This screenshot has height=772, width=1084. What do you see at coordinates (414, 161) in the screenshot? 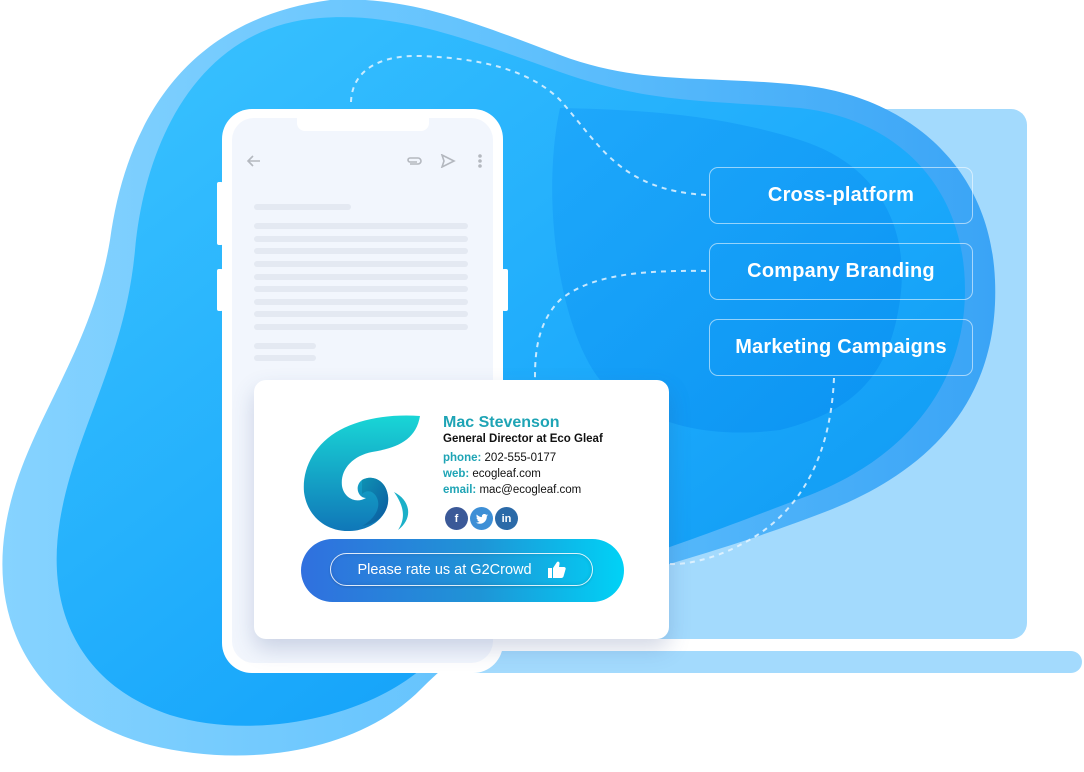
I see `paperclip-icon` at bounding box center [414, 161].